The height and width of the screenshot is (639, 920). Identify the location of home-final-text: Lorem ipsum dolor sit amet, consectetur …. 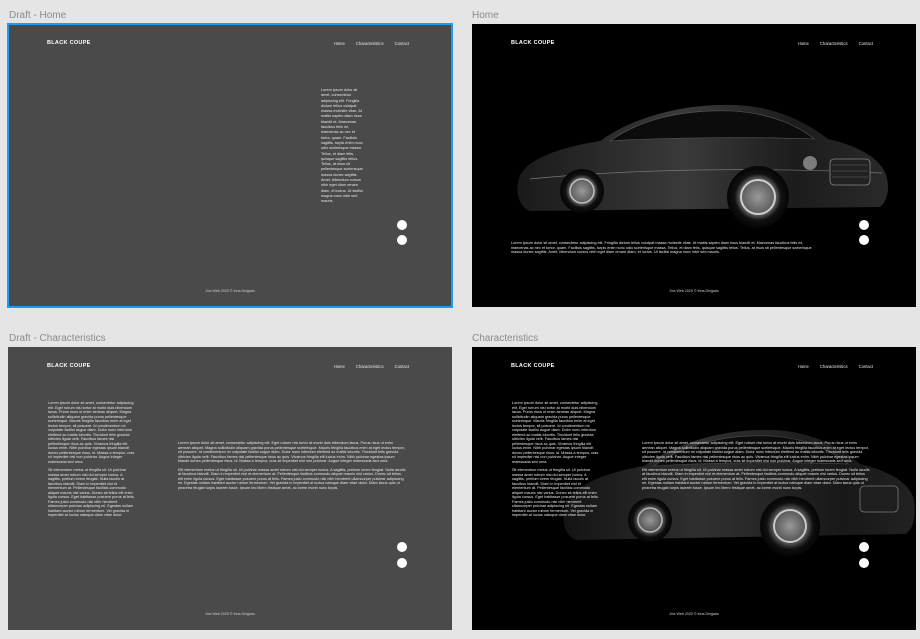
(661, 247).